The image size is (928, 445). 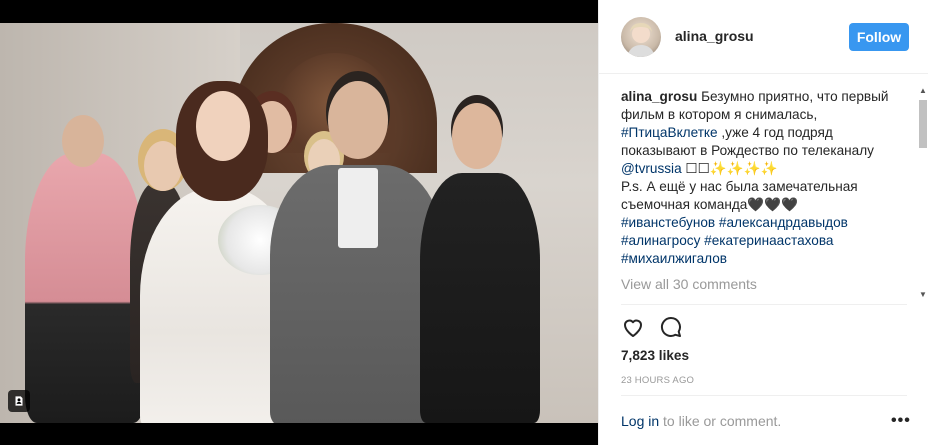 What do you see at coordinates (223, 126) in the screenshot?
I see `bride-face` at bounding box center [223, 126].